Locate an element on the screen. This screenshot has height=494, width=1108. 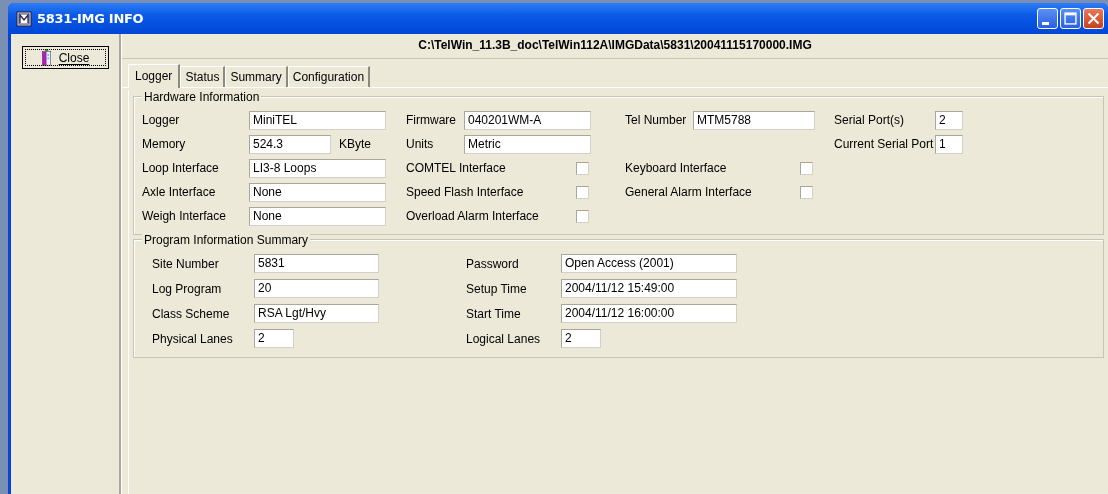
checkbox-label: Overload Alarm Interface is located at coordinates (472, 216).